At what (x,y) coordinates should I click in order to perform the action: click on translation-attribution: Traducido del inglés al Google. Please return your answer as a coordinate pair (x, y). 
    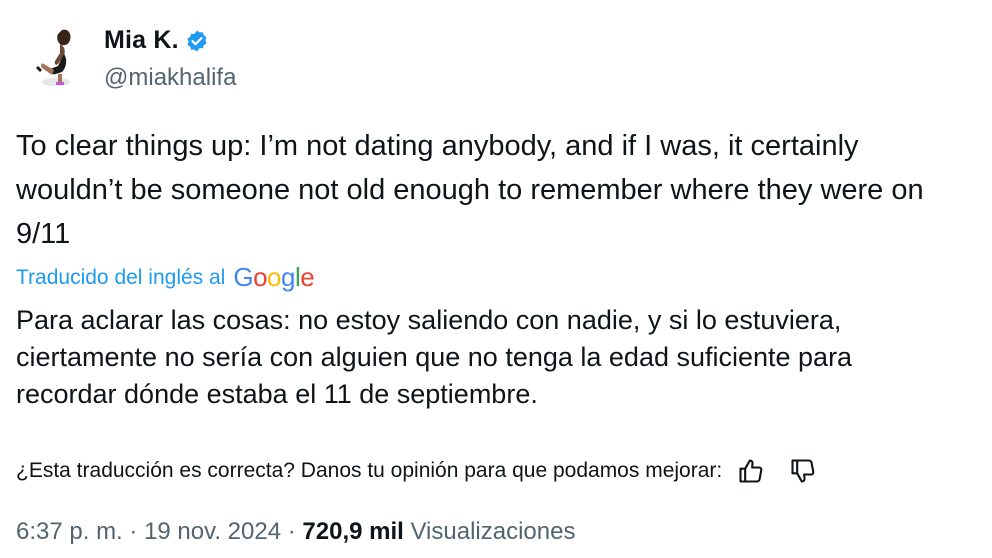
    Looking at the image, I should click on (165, 277).